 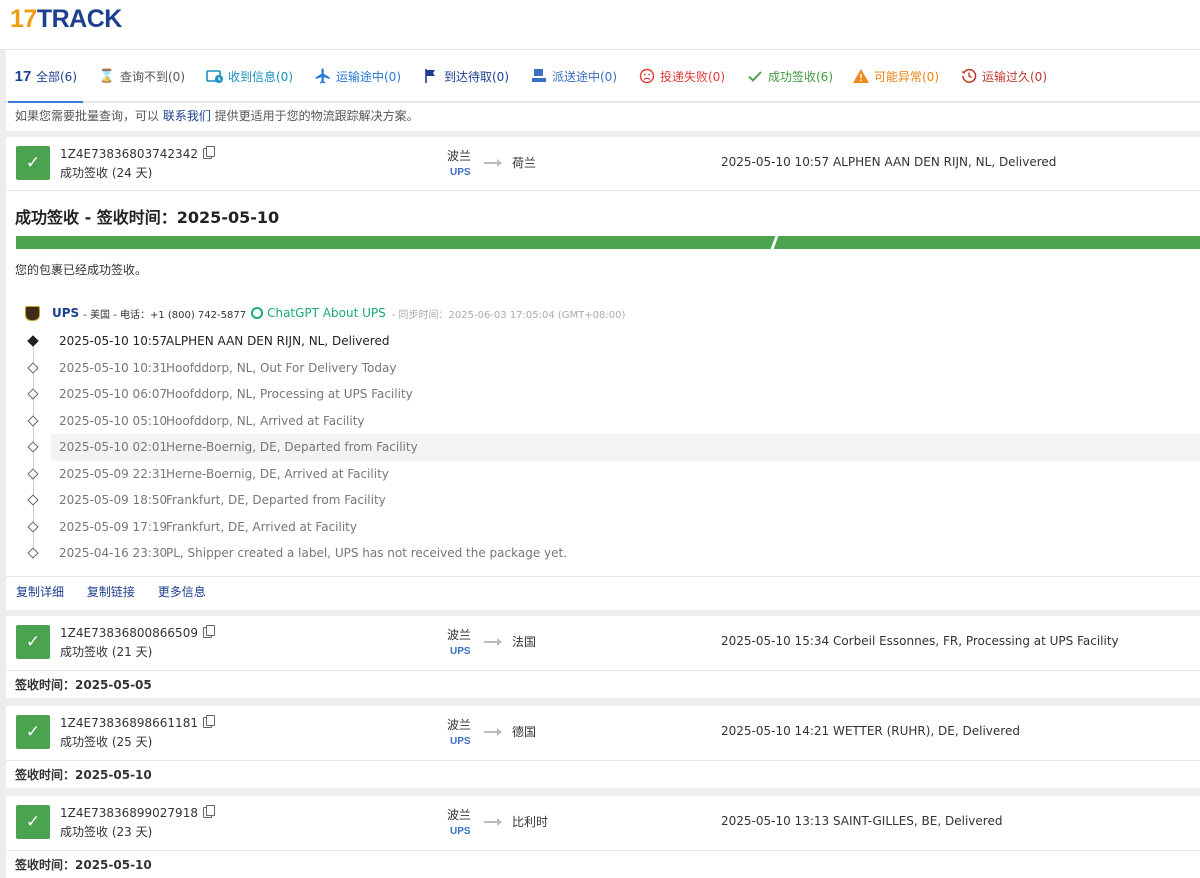 What do you see at coordinates (524, 163) in the screenshot?
I see `destination-country: 荷兰` at bounding box center [524, 163].